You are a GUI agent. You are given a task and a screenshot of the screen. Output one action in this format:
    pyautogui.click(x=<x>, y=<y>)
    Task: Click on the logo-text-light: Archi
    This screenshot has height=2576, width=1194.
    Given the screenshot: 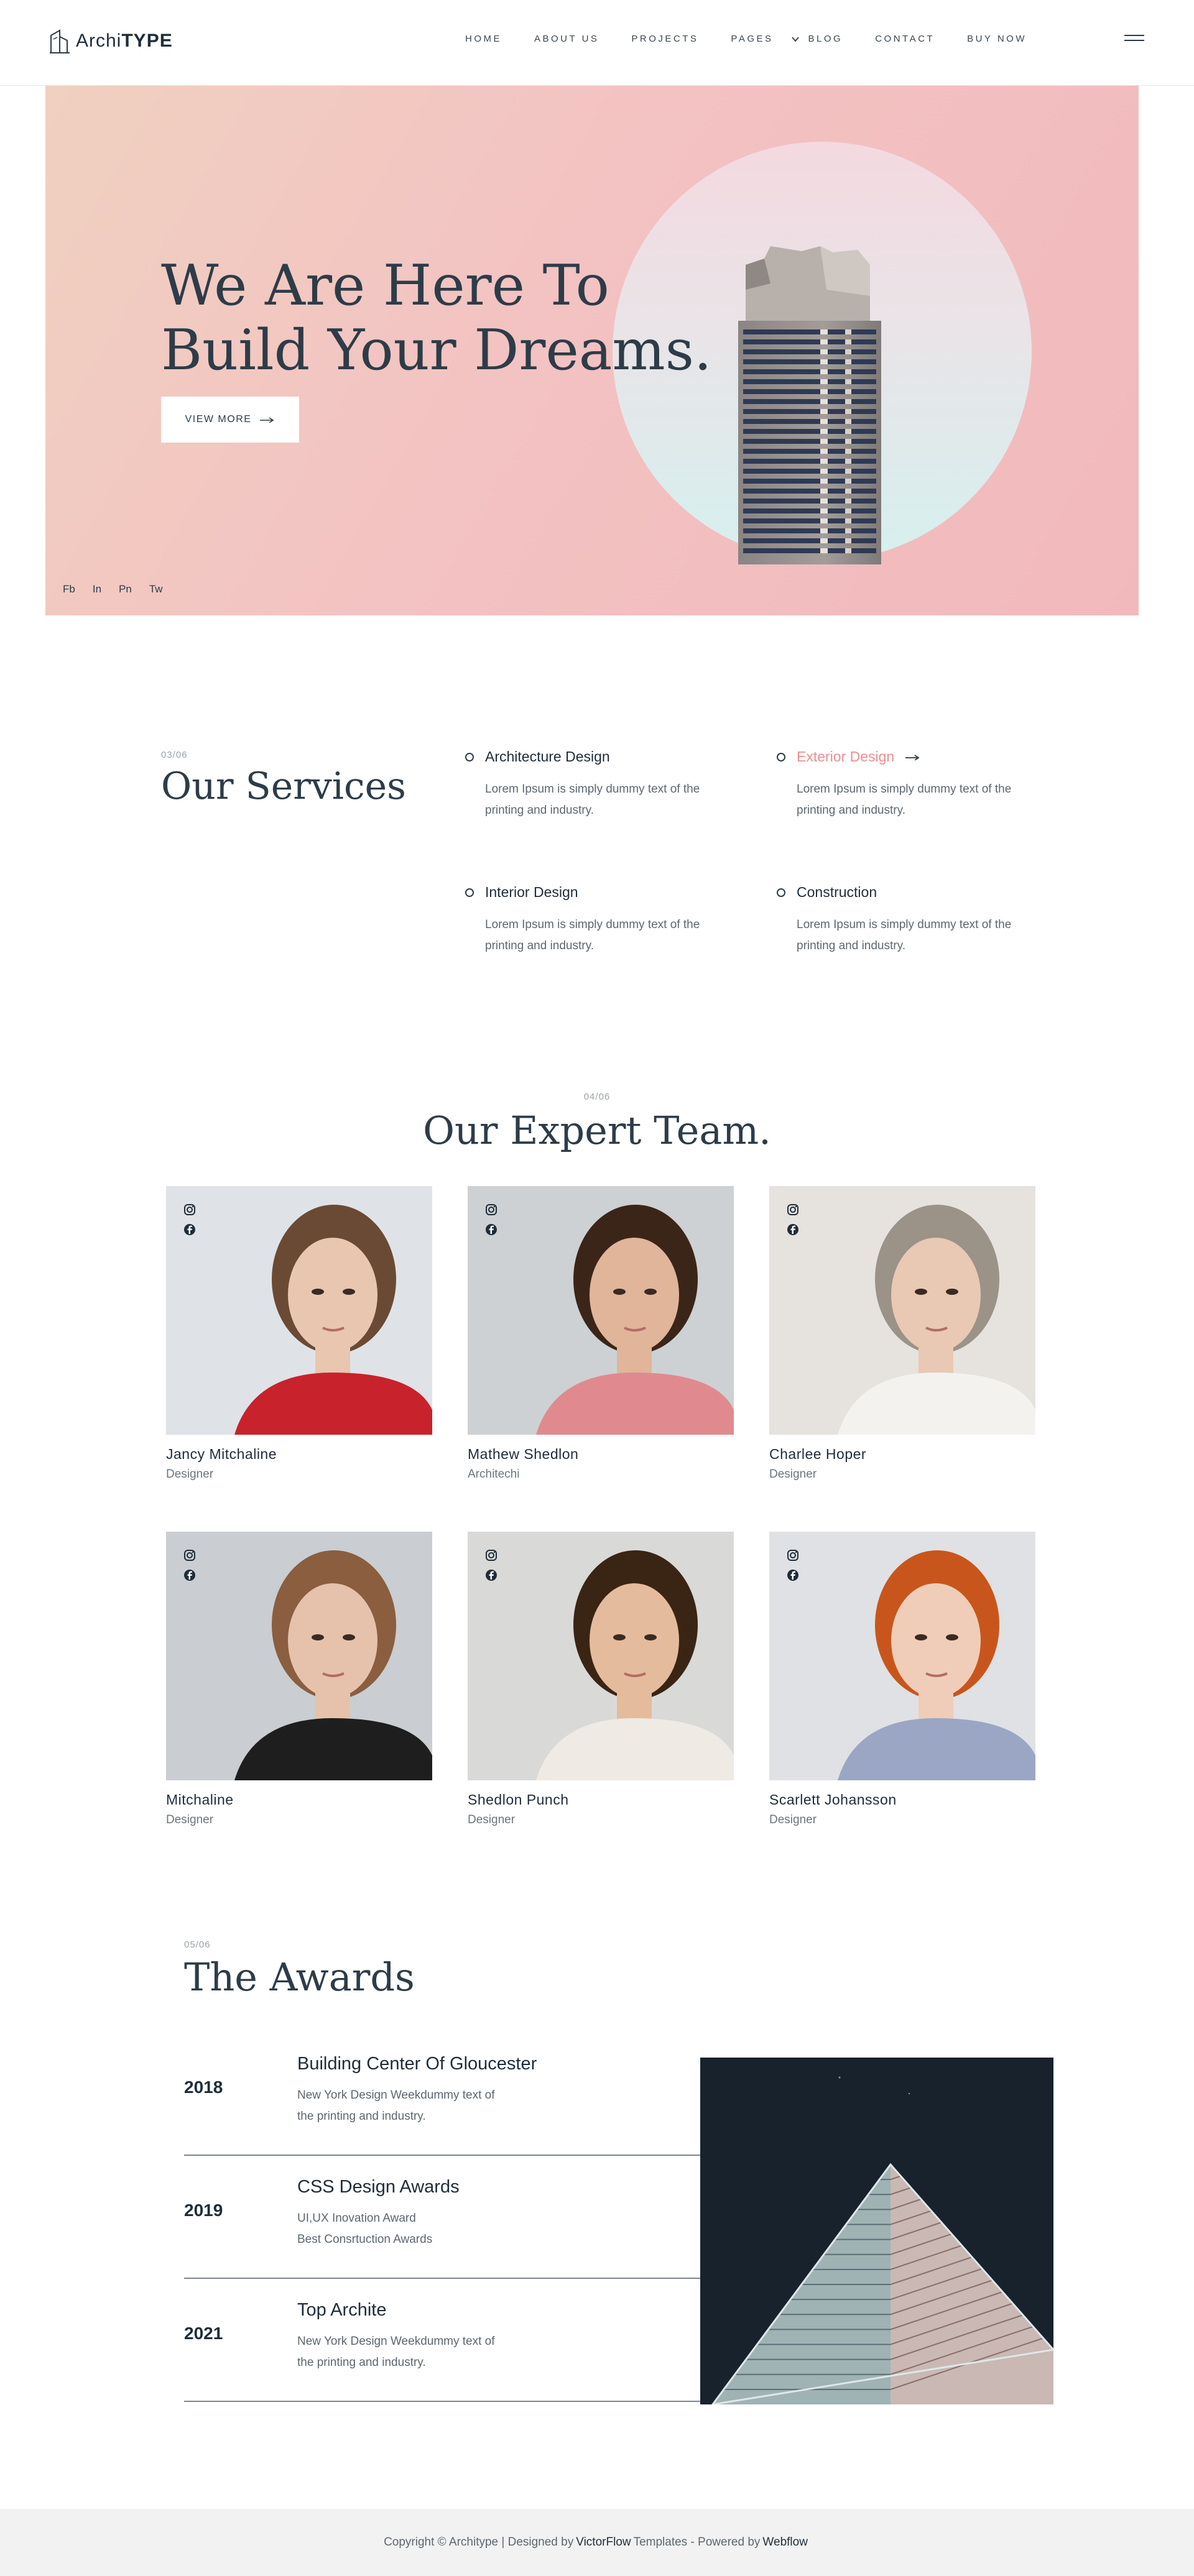 What is the action you would take?
    pyautogui.click(x=99, y=40)
    